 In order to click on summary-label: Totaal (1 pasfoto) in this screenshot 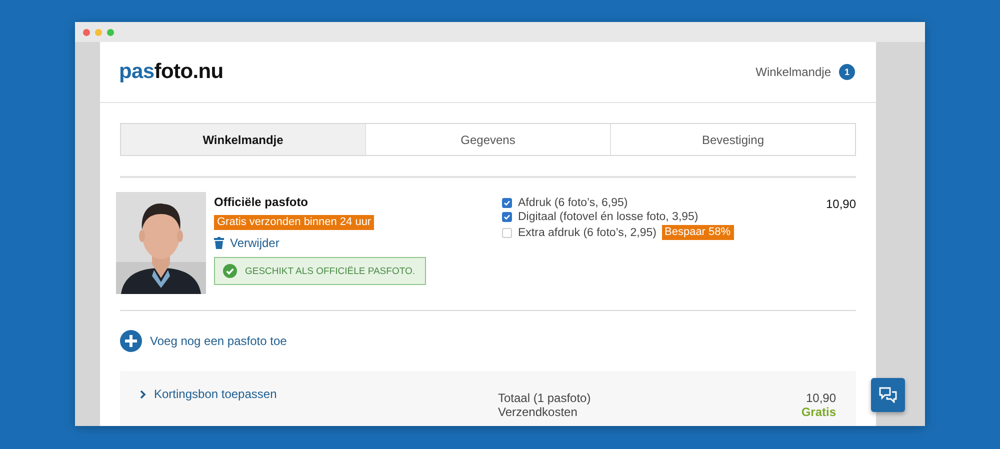, I will do `click(544, 398)`.